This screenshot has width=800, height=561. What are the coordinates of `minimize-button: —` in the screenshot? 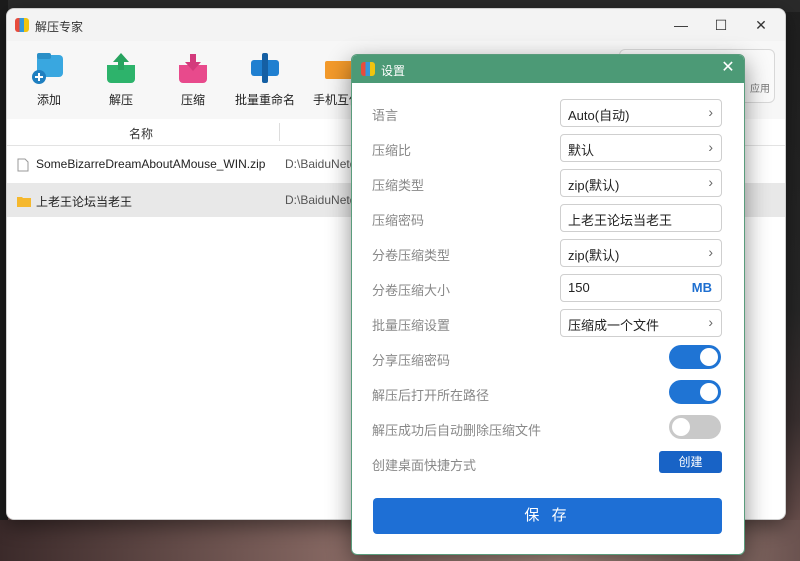 It's located at (681, 25).